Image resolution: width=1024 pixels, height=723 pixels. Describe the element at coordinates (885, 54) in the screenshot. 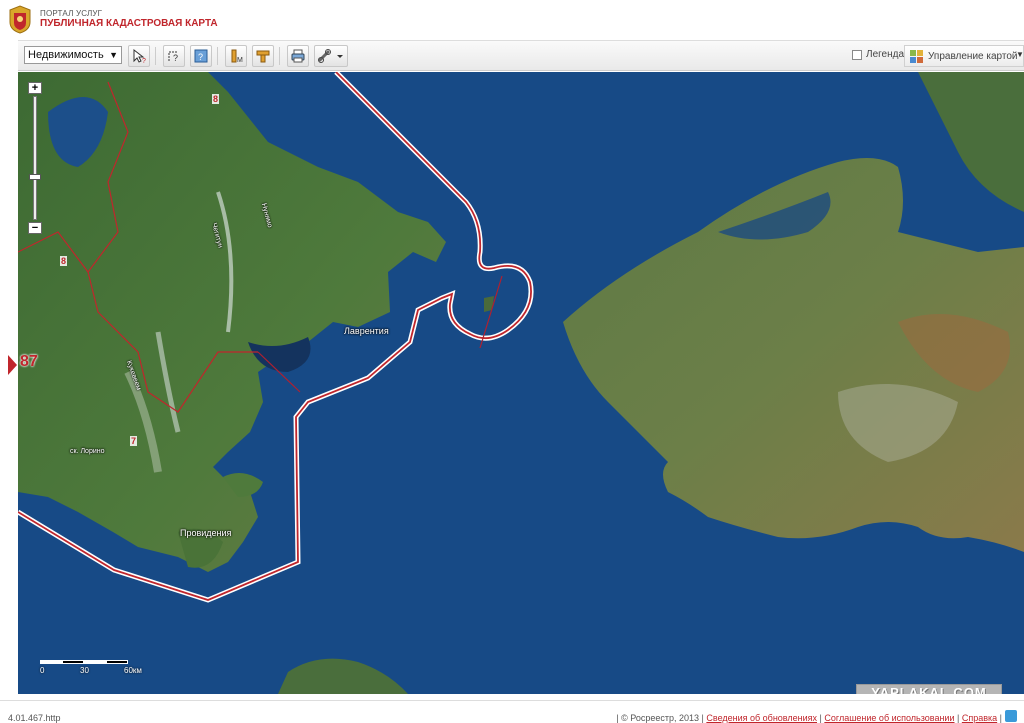

I see `legend-label: Легенда` at that location.